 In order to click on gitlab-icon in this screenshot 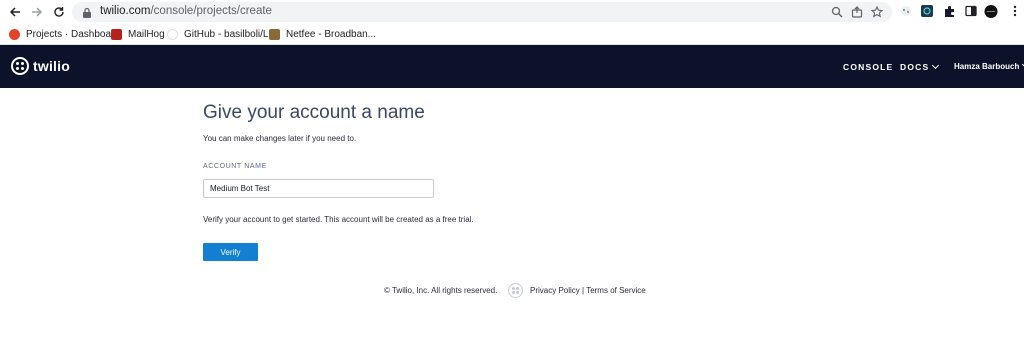, I will do `click(14, 34)`.